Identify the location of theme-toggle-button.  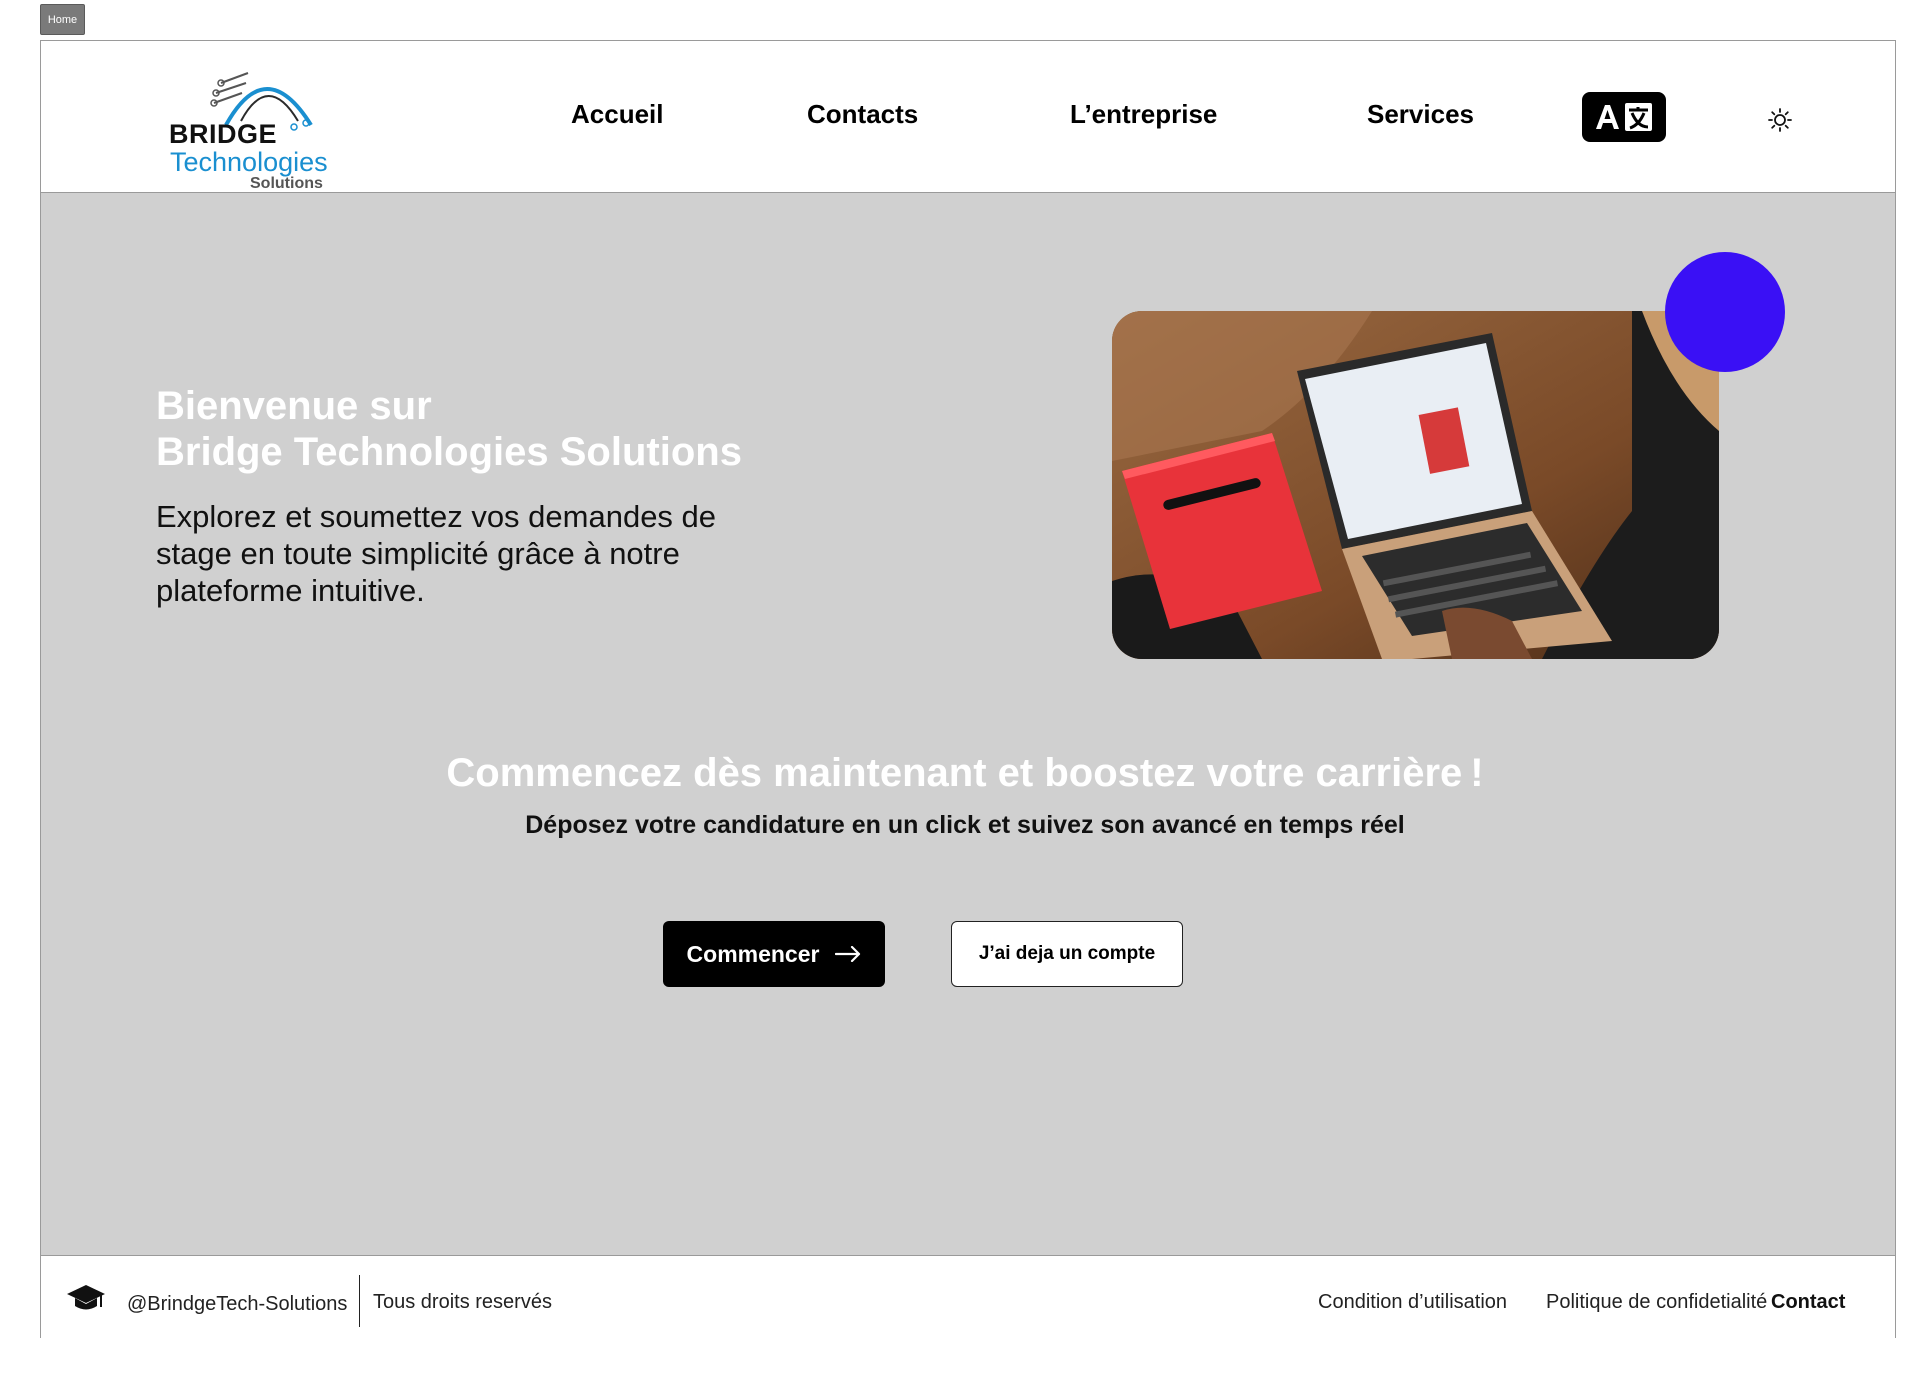
(1780, 120).